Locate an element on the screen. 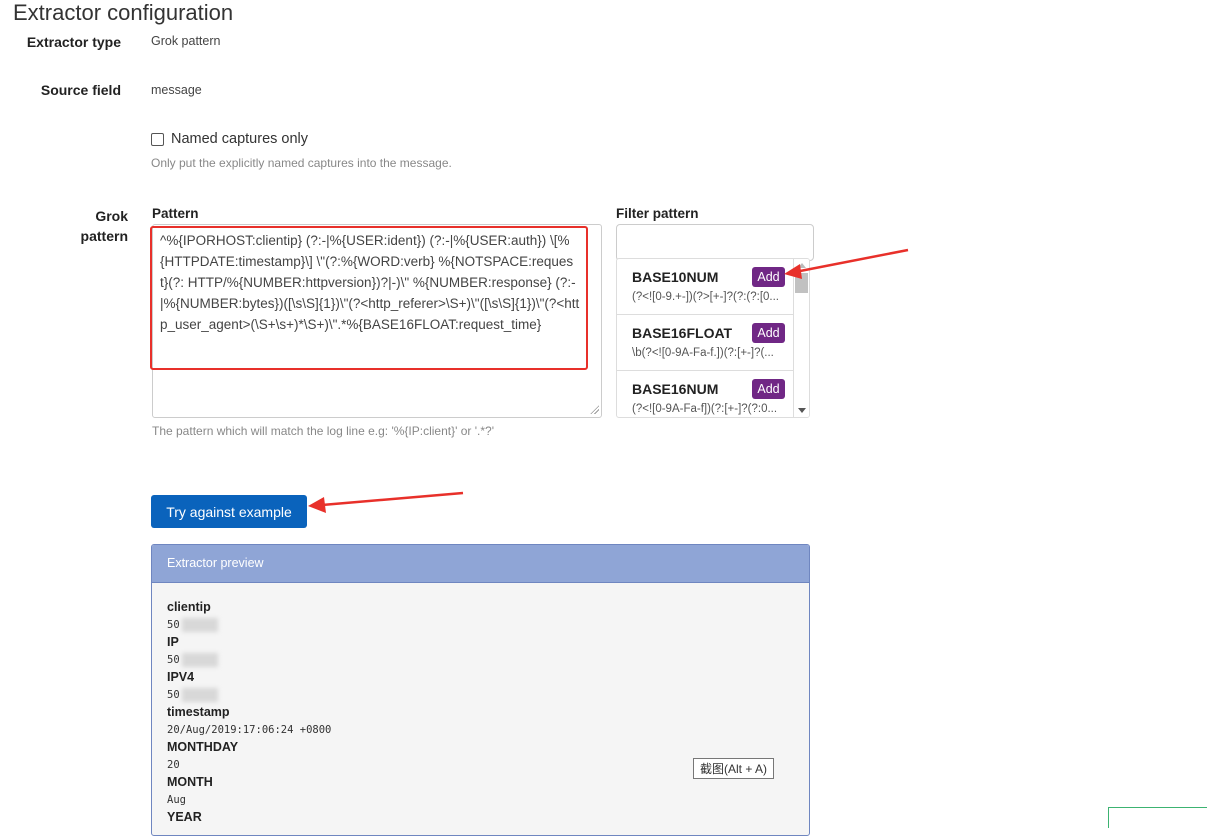 The width and height of the screenshot is (1207, 836). named-captures-option: Named captures only is located at coordinates (229, 139).